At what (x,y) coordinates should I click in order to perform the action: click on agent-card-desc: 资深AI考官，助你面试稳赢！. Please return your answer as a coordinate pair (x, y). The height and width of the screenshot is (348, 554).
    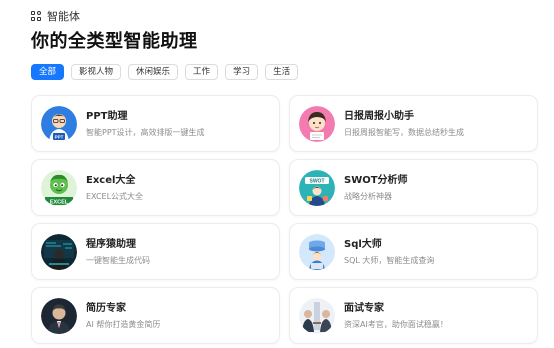
    Looking at the image, I should click on (396, 324).